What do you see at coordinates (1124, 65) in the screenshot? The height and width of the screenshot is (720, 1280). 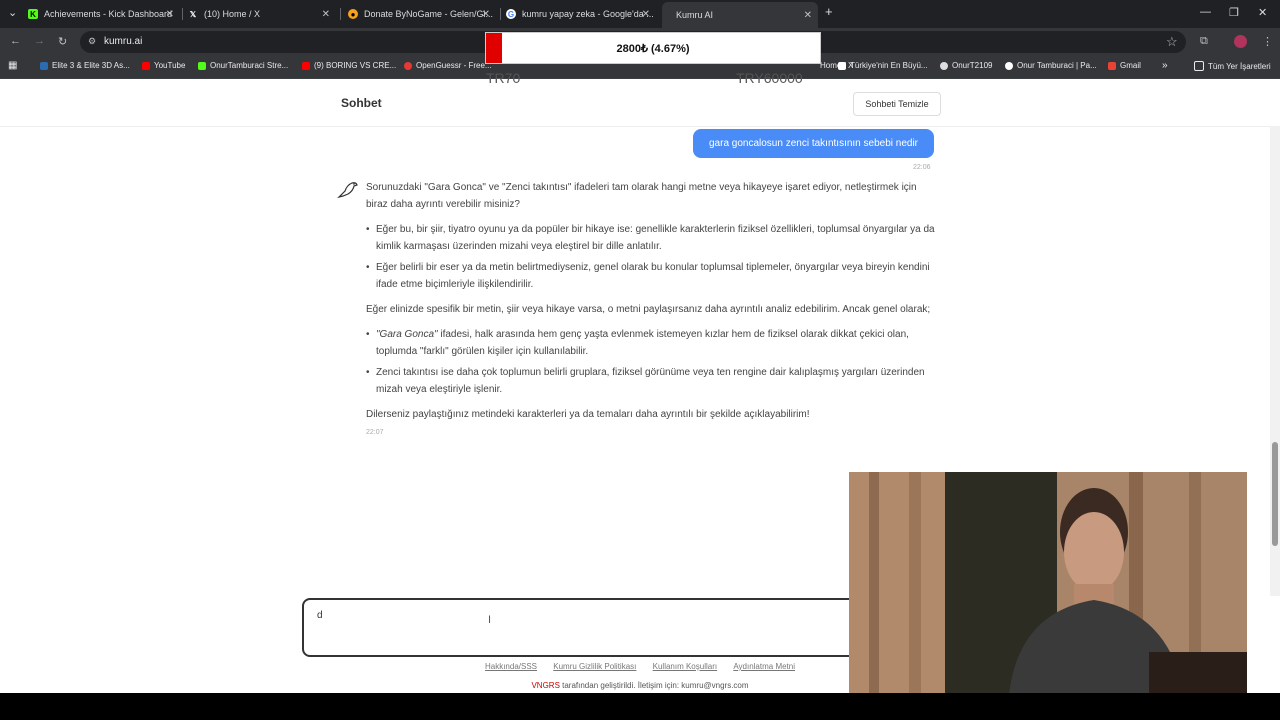 I see `bookmark-item: Gmail` at bounding box center [1124, 65].